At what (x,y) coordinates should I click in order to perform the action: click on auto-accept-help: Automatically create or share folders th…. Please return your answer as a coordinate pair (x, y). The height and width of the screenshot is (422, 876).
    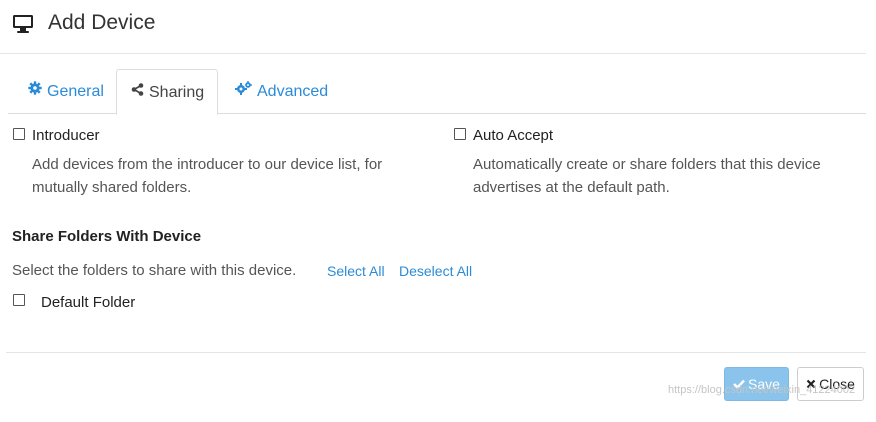
    Looking at the image, I should click on (647, 176).